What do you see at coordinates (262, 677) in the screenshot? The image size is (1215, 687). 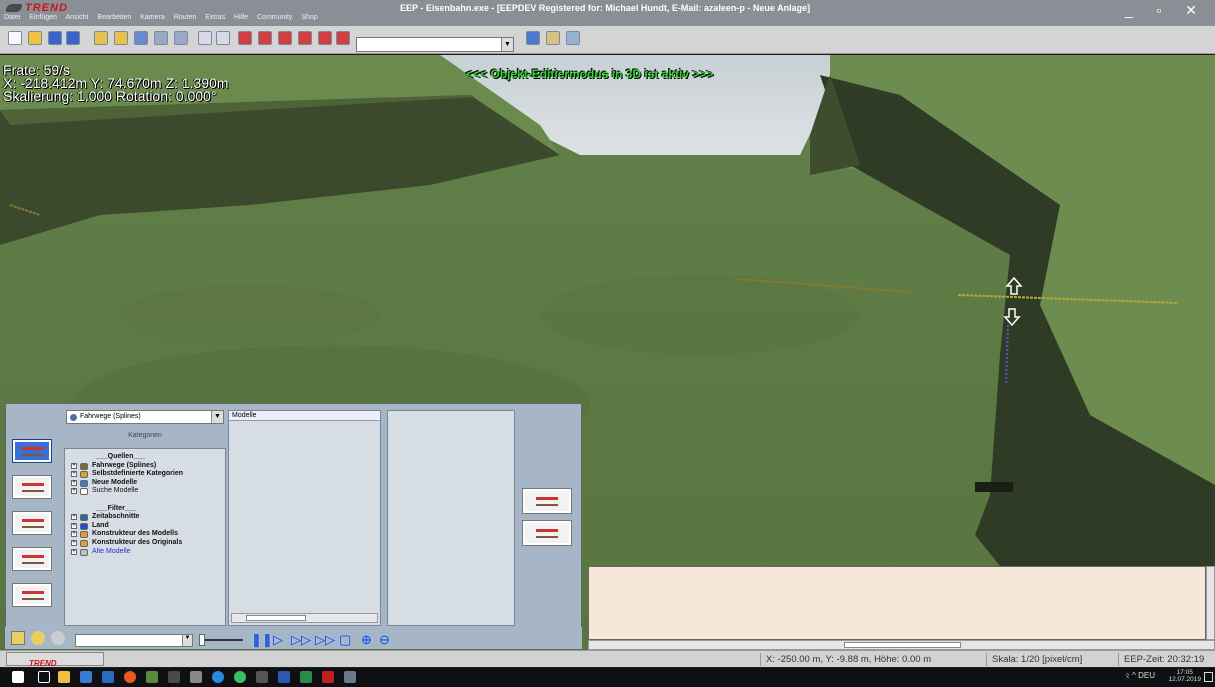 I see `calculator-icon` at bounding box center [262, 677].